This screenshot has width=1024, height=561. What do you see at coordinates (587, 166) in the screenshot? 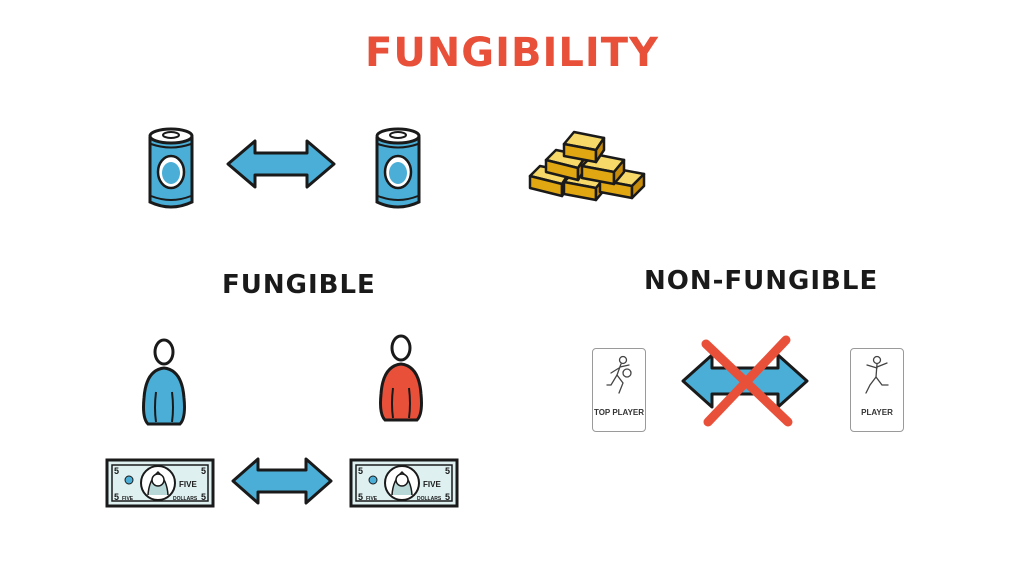
I see `gold-bars-icon` at bounding box center [587, 166].